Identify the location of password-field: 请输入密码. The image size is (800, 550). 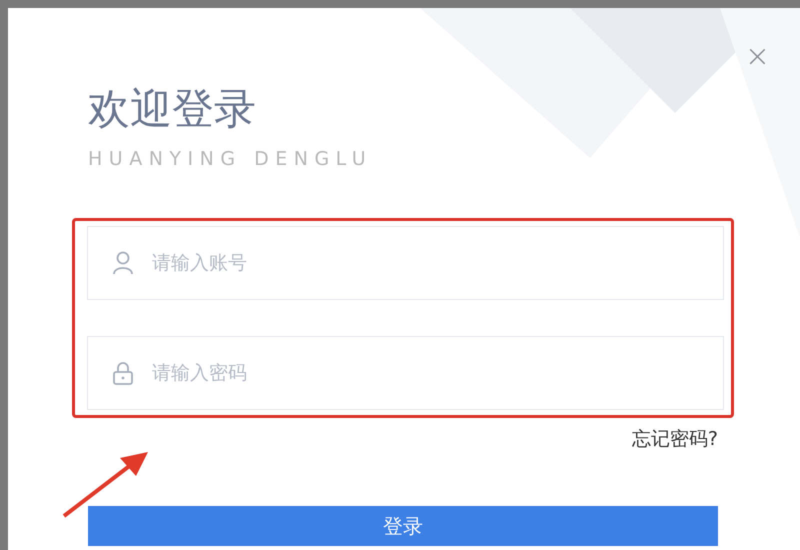
(405, 373).